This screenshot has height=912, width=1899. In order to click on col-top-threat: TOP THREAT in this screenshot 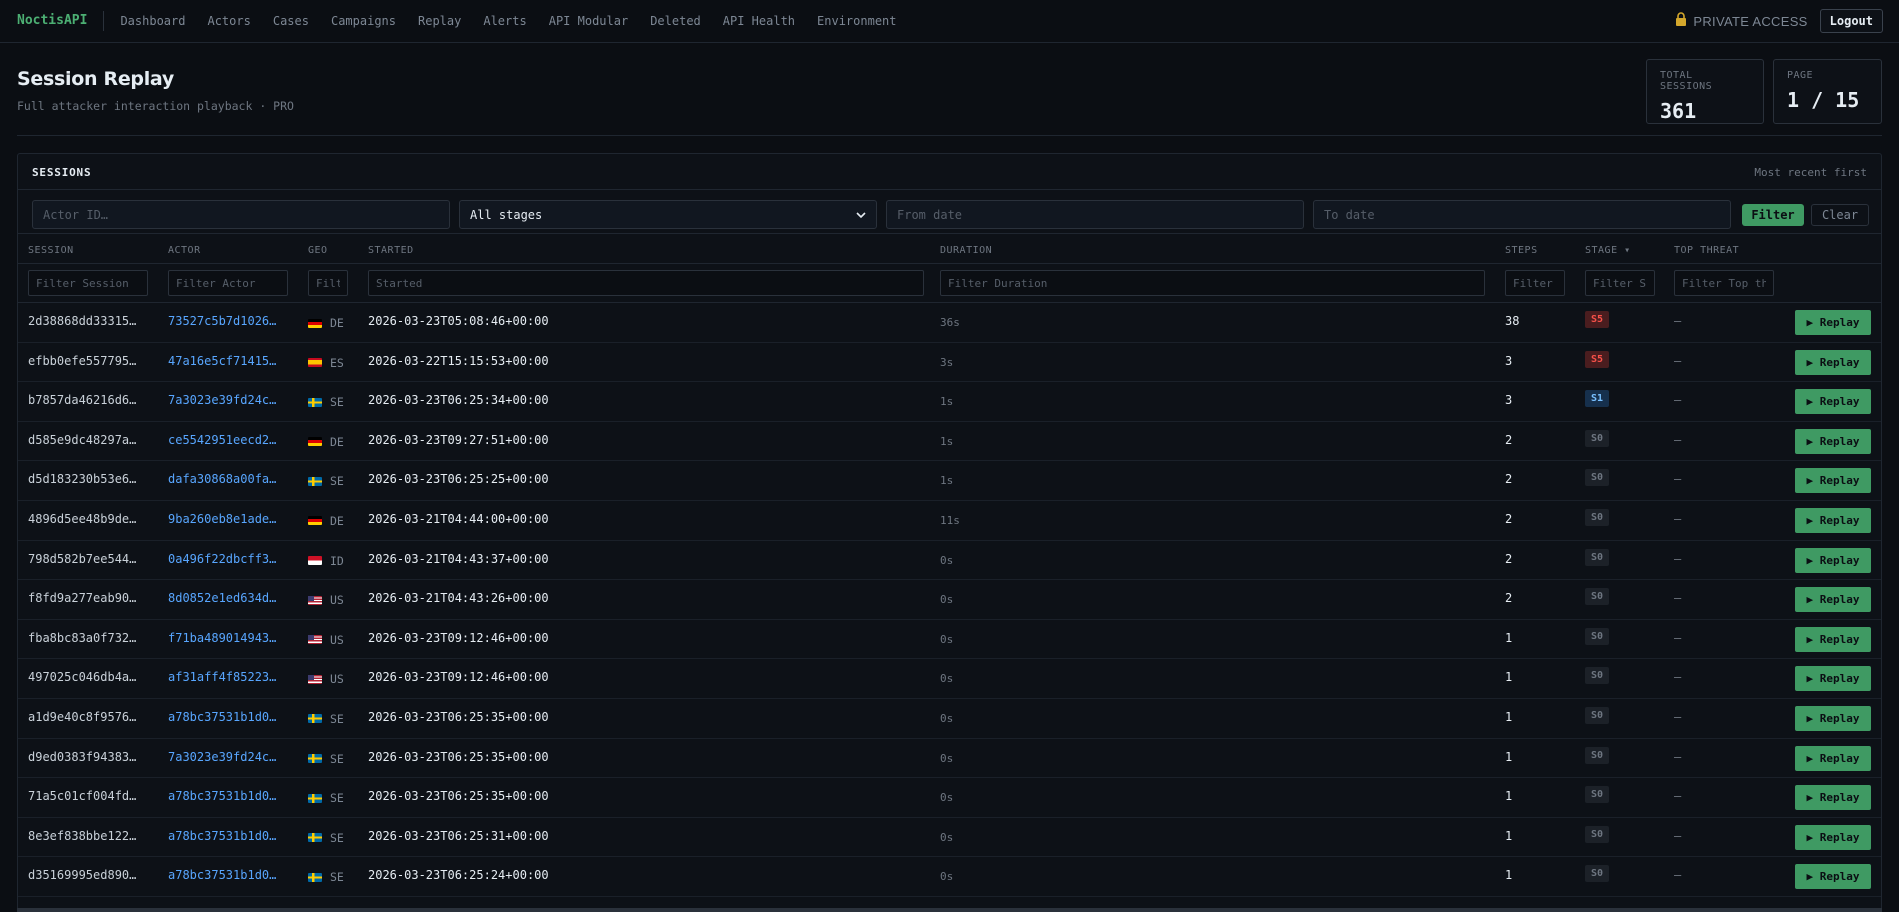, I will do `click(1706, 250)`.